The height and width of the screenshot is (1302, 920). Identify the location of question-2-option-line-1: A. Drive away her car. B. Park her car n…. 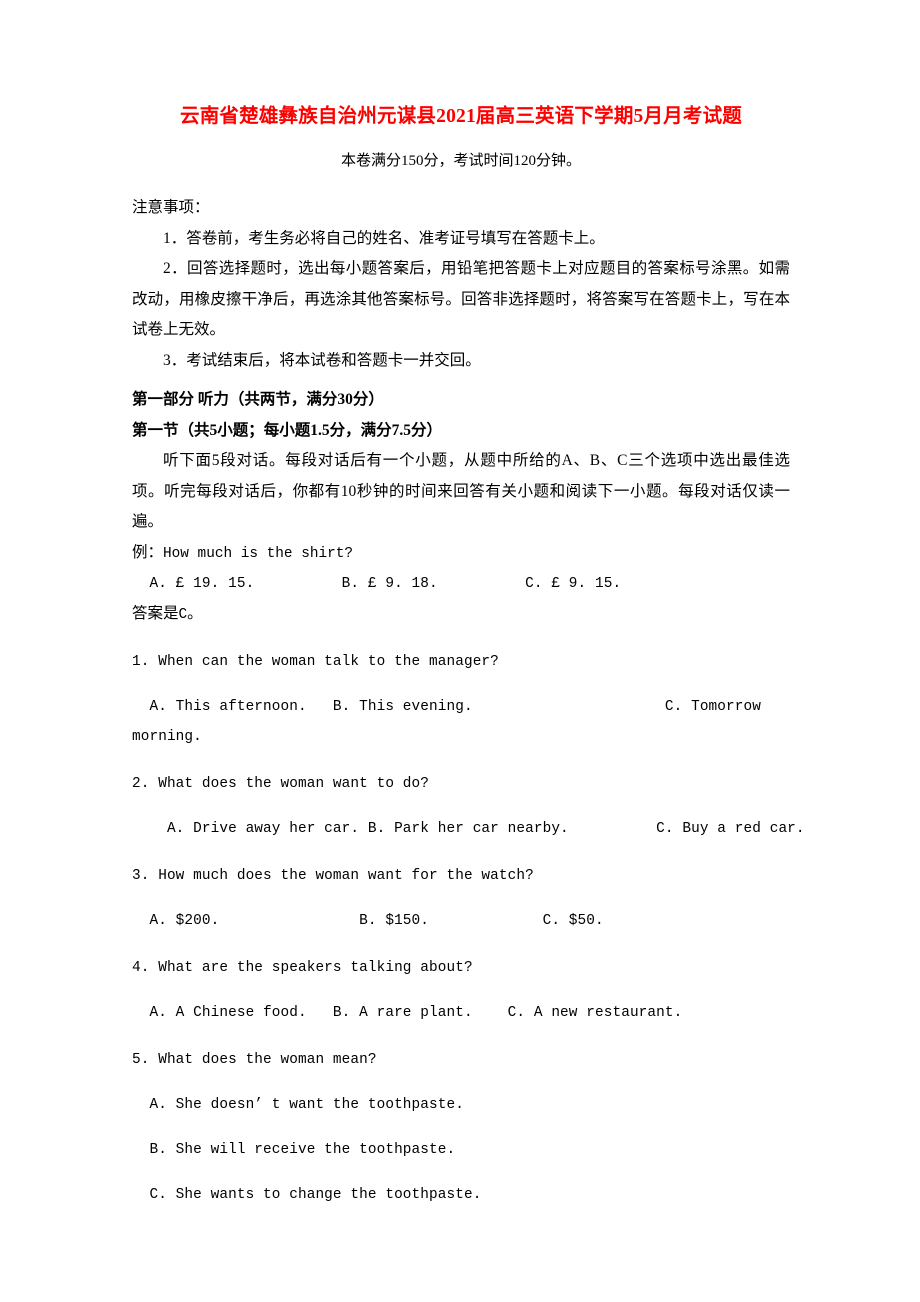
(468, 829).